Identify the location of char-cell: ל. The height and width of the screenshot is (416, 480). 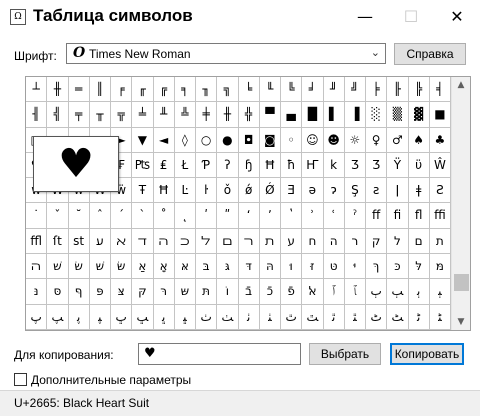
(398, 241).